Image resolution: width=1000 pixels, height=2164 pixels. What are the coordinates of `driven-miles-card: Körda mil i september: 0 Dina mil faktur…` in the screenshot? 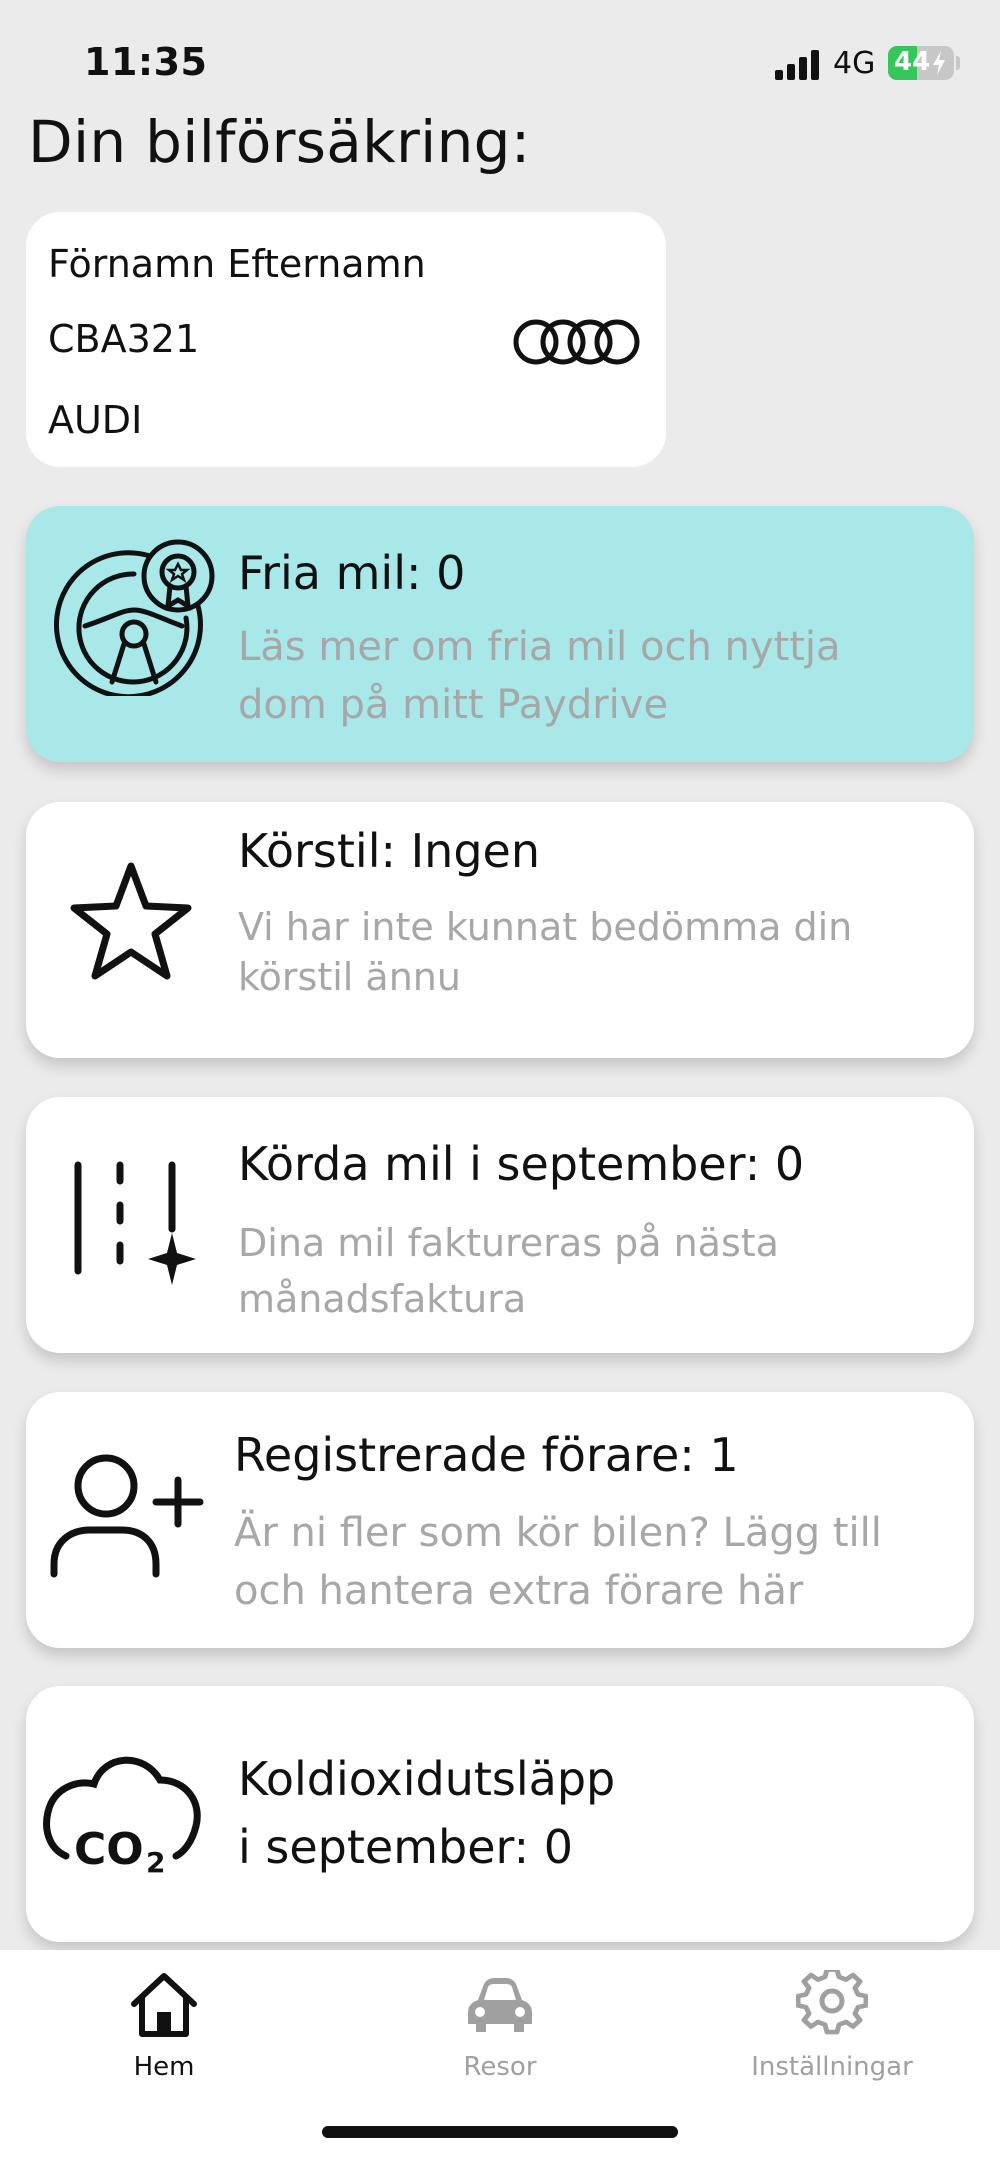 It's located at (500, 1225).